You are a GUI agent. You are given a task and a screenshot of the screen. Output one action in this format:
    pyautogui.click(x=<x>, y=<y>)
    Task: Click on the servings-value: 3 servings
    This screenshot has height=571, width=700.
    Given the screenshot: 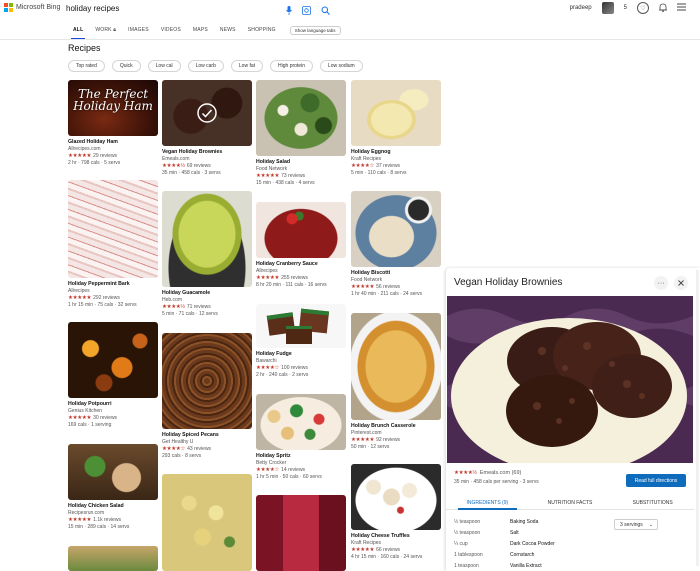 What is the action you would take?
    pyautogui.click(x=631, y=524)
    